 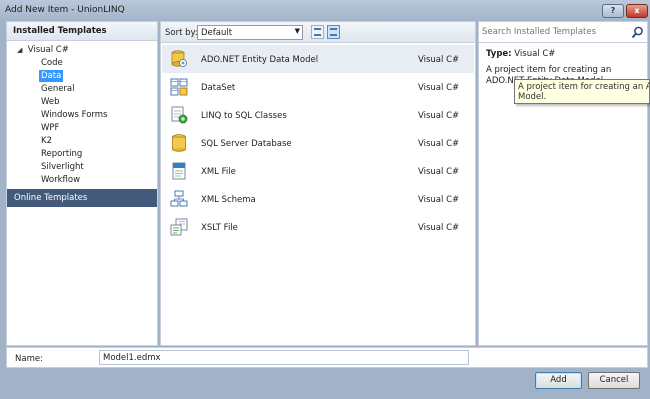 I want to click on tree-item-general: General, so click(x=58, y=89).